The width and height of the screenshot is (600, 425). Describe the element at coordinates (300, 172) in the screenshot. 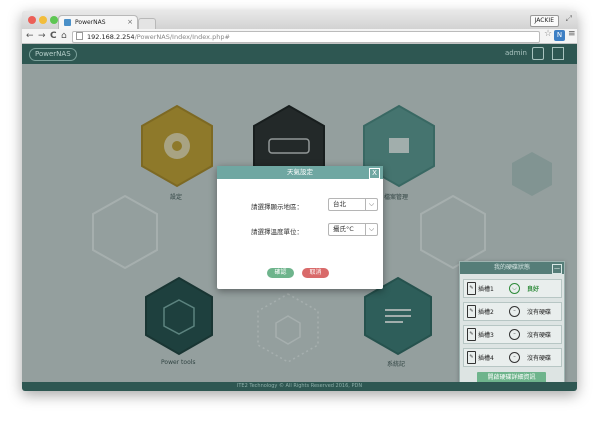

I see `dialog-title: 天氣設定` at that location.